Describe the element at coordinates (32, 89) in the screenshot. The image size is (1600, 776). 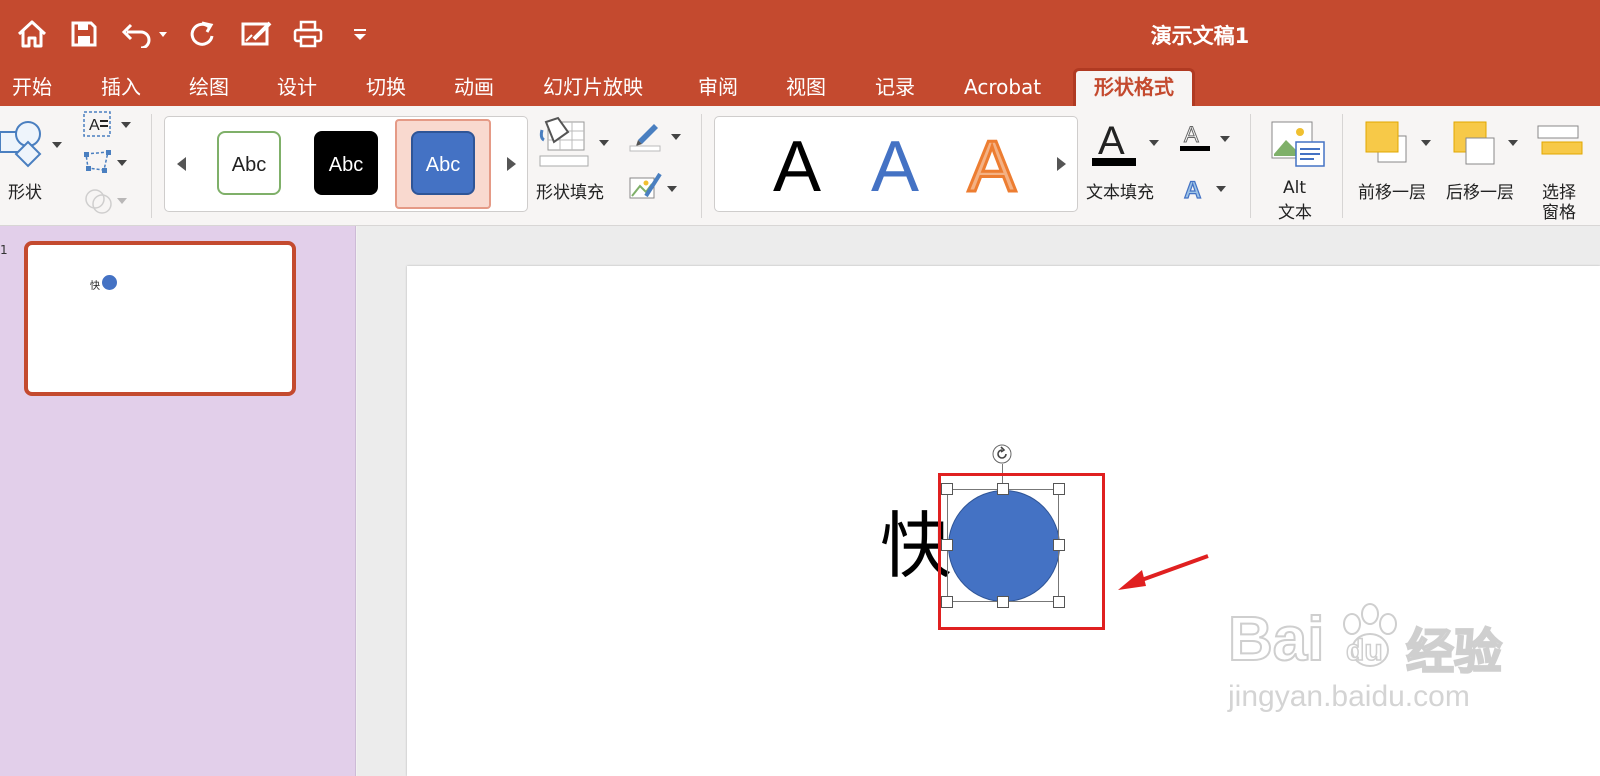
I see `tab-home: 开始` at that location.